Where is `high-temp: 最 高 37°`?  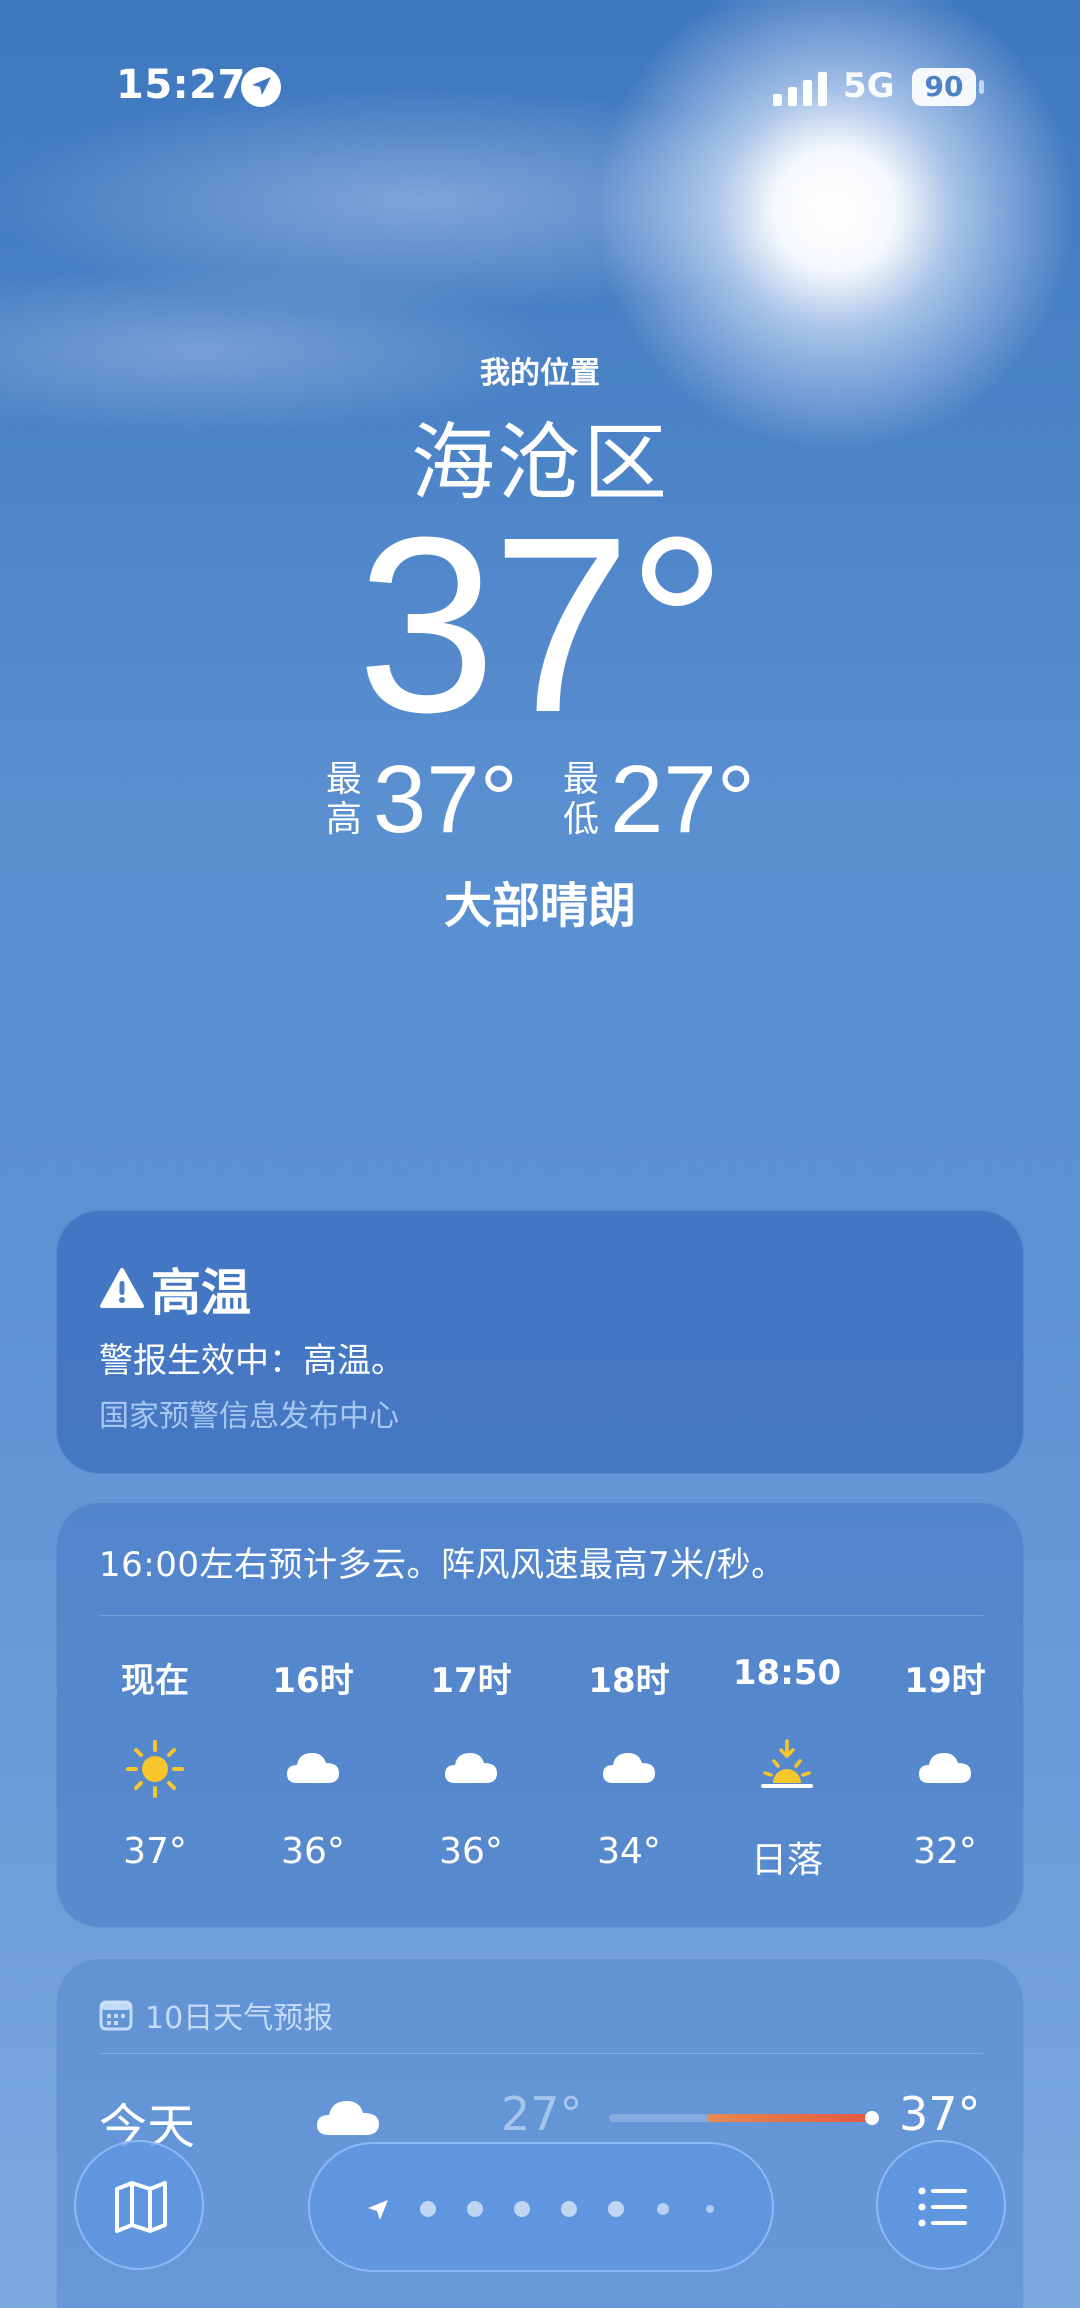 high-temp: 最 高 37° is located at coordinates (421, 800).